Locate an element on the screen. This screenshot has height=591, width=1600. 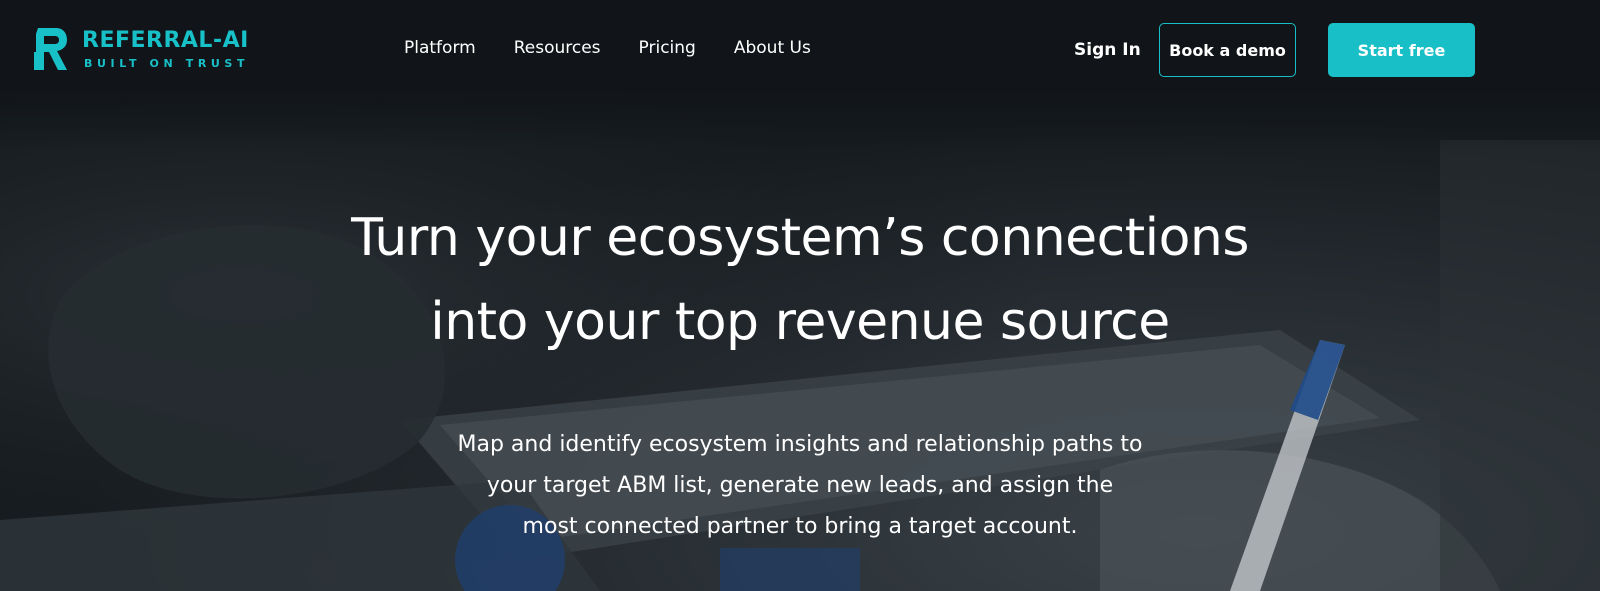
main-nav: Platform Resources Pricing About Us is located at coordinates (607, 48).